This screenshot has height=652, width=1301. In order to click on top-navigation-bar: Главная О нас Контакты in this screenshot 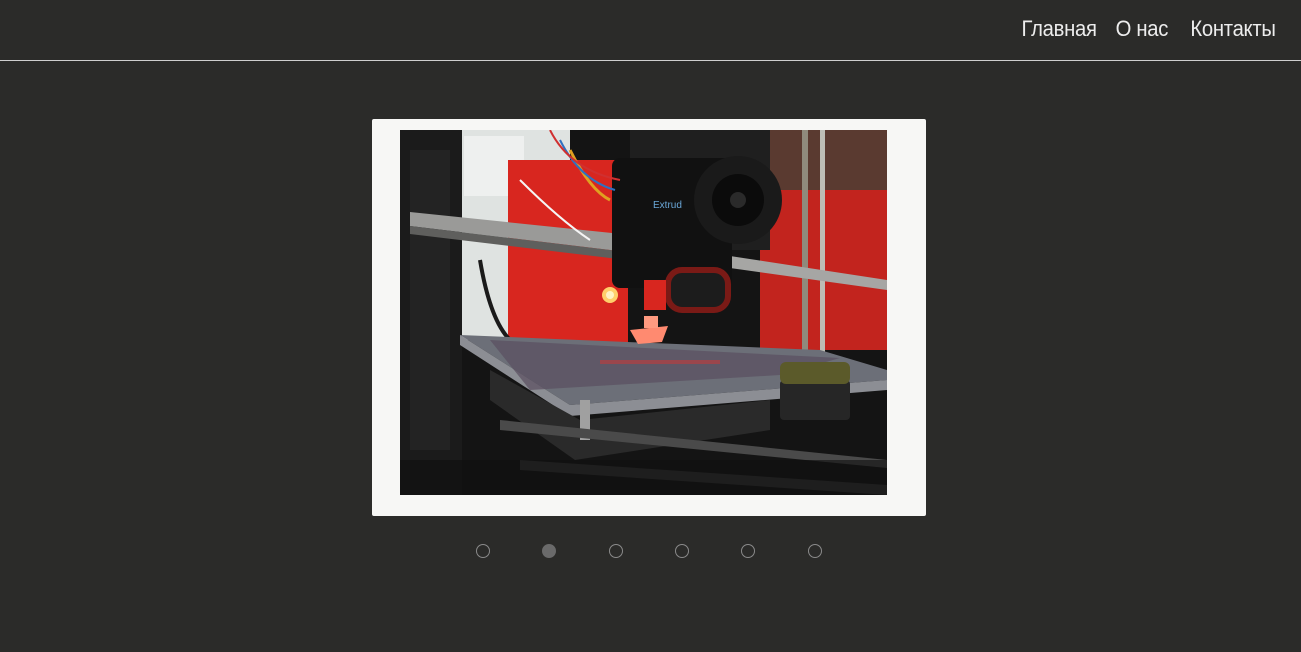, I will do `click(650, 30)`.